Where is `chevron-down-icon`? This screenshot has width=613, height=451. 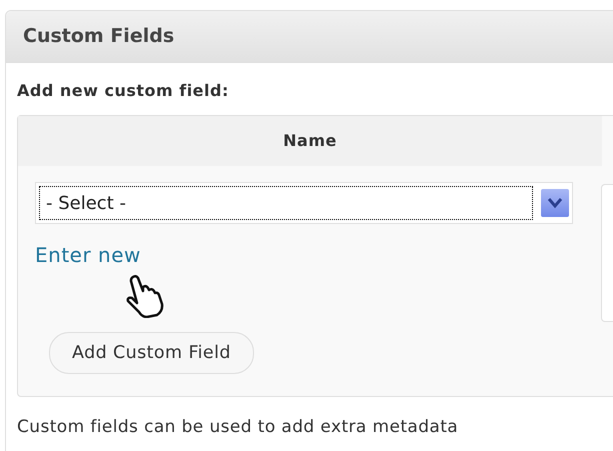
chevron-down-icon is located at coordinates (555, 203).